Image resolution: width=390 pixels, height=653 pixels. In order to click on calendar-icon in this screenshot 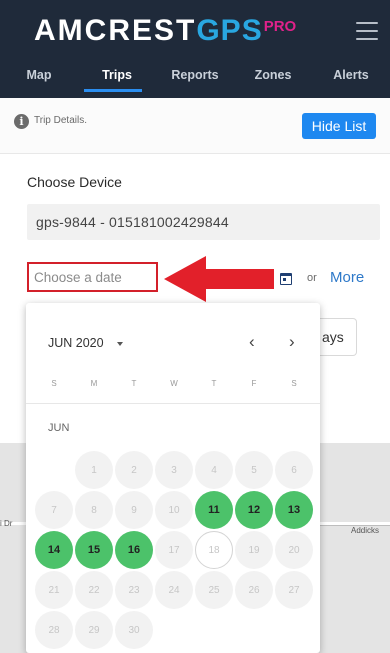, I will do `click(286, 279)`.